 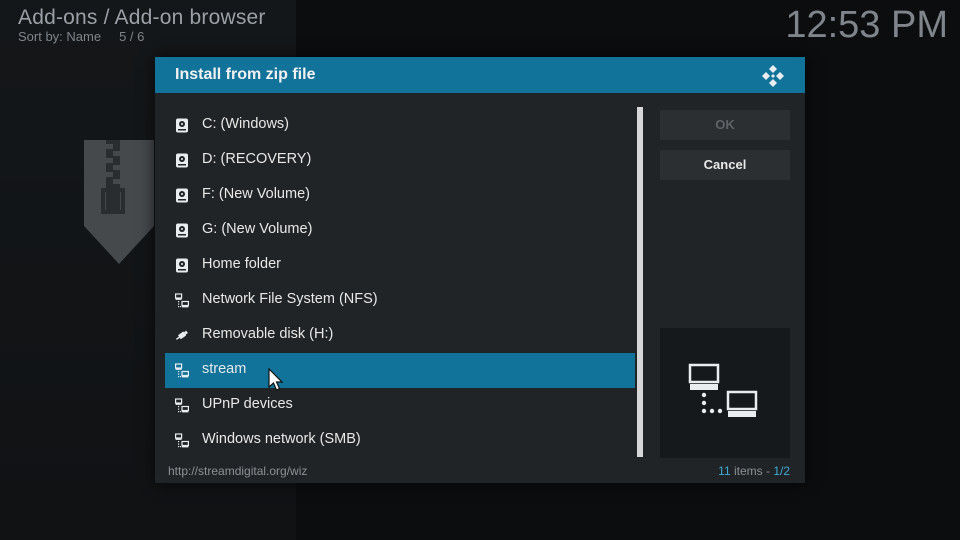 What do you see at coordinates (773, 76) in the screenshot?
I see `kodi-logo-icon` at bounding box center [773, 76].